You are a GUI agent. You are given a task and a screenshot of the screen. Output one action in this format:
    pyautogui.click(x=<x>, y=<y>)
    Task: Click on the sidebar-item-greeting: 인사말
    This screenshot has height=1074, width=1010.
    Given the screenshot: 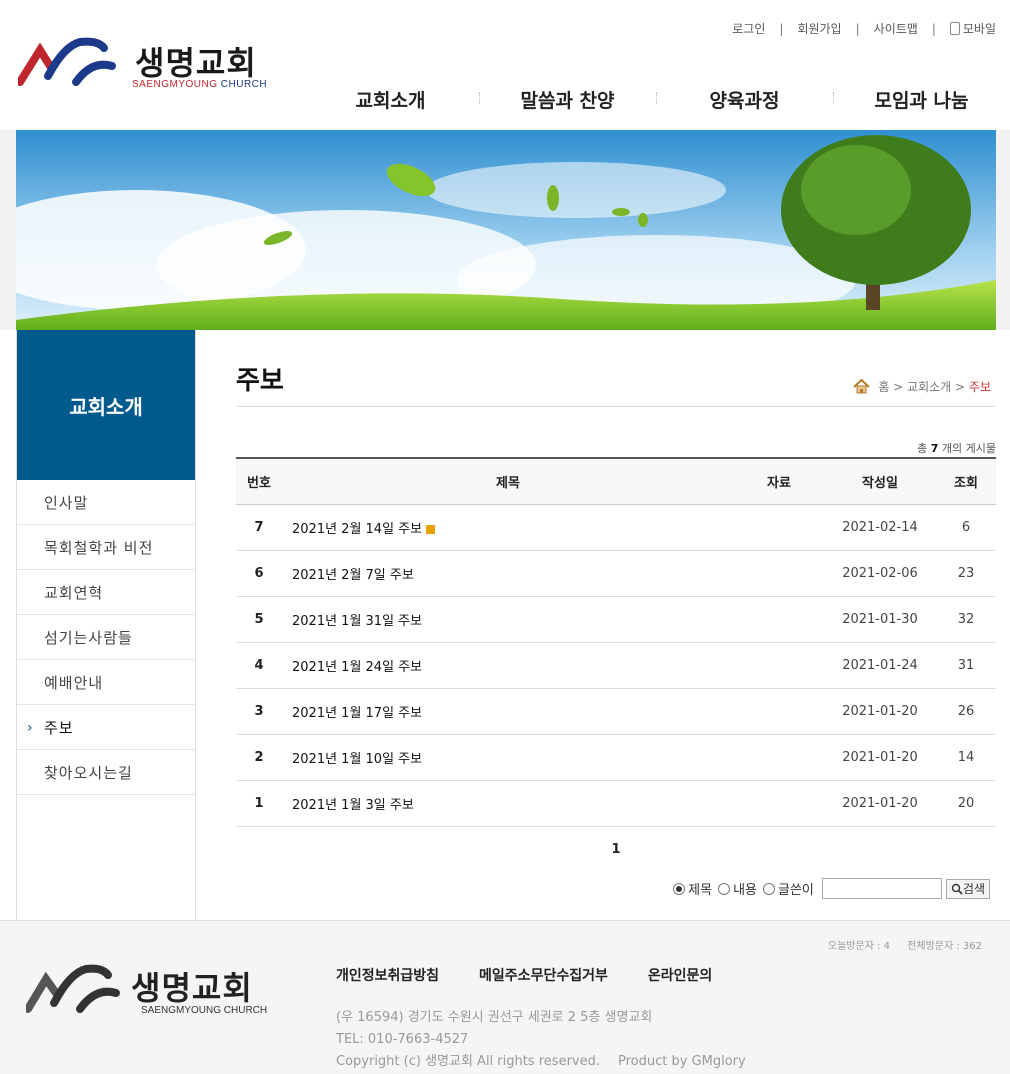 What is the action you would take?
    pyautogui.click(x=106, y=502)
    